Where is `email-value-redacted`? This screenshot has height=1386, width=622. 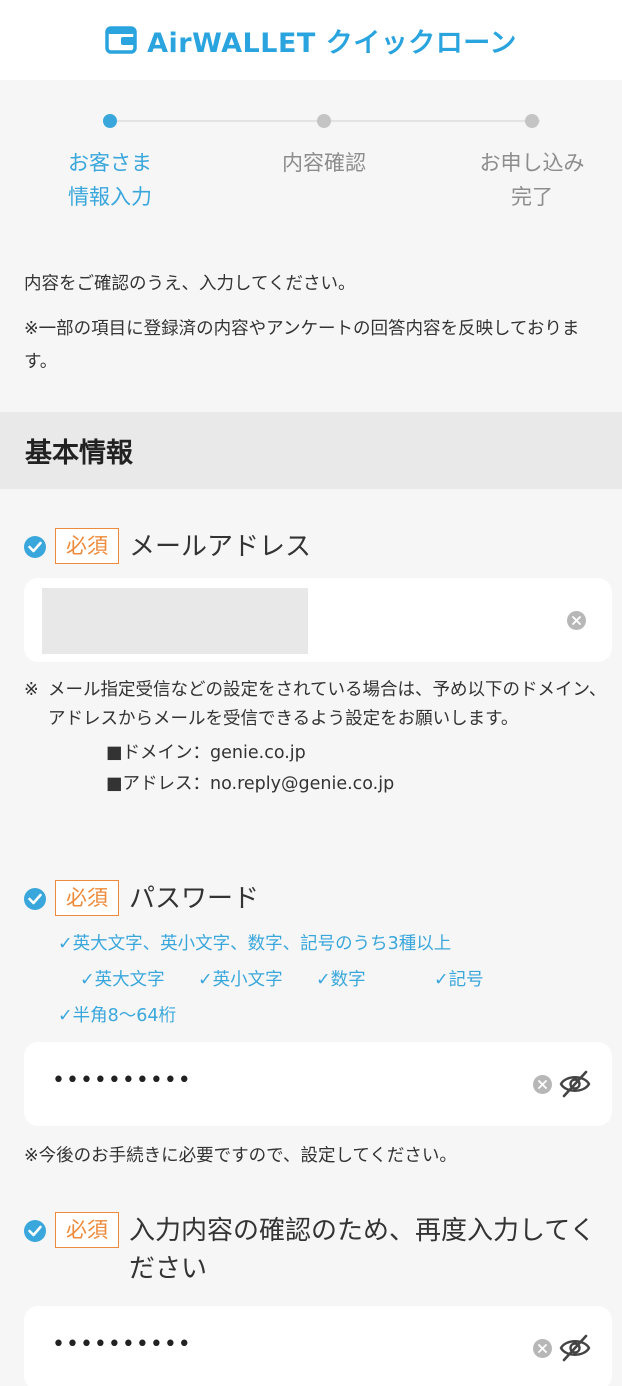
email-value-redacted is located at coordinates (175, 621).